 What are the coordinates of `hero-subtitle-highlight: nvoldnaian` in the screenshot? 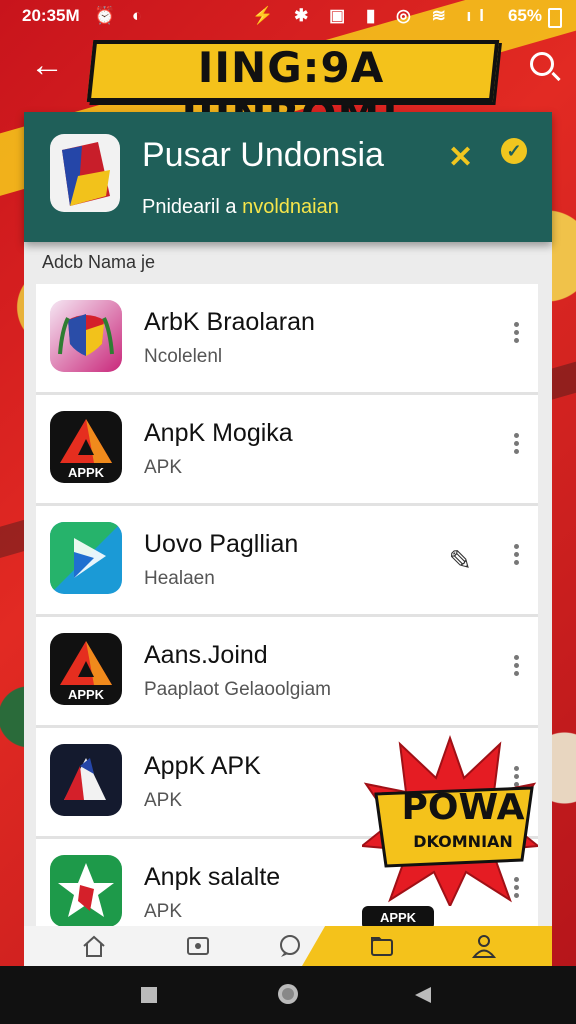 It's located at (290, 207).